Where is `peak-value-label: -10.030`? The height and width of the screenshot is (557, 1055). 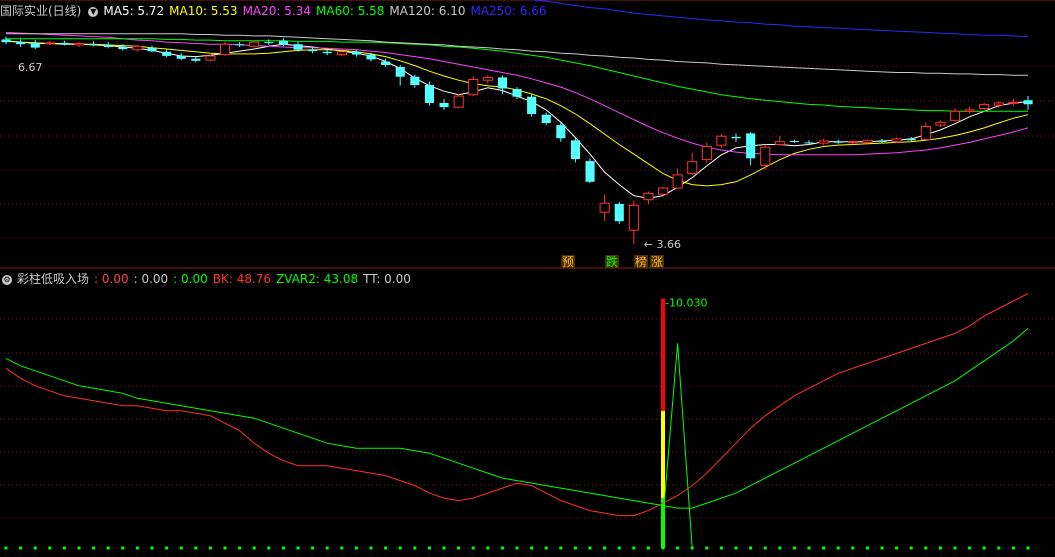
peak-value-label: -10.030 is located at coordinates (686, 302).